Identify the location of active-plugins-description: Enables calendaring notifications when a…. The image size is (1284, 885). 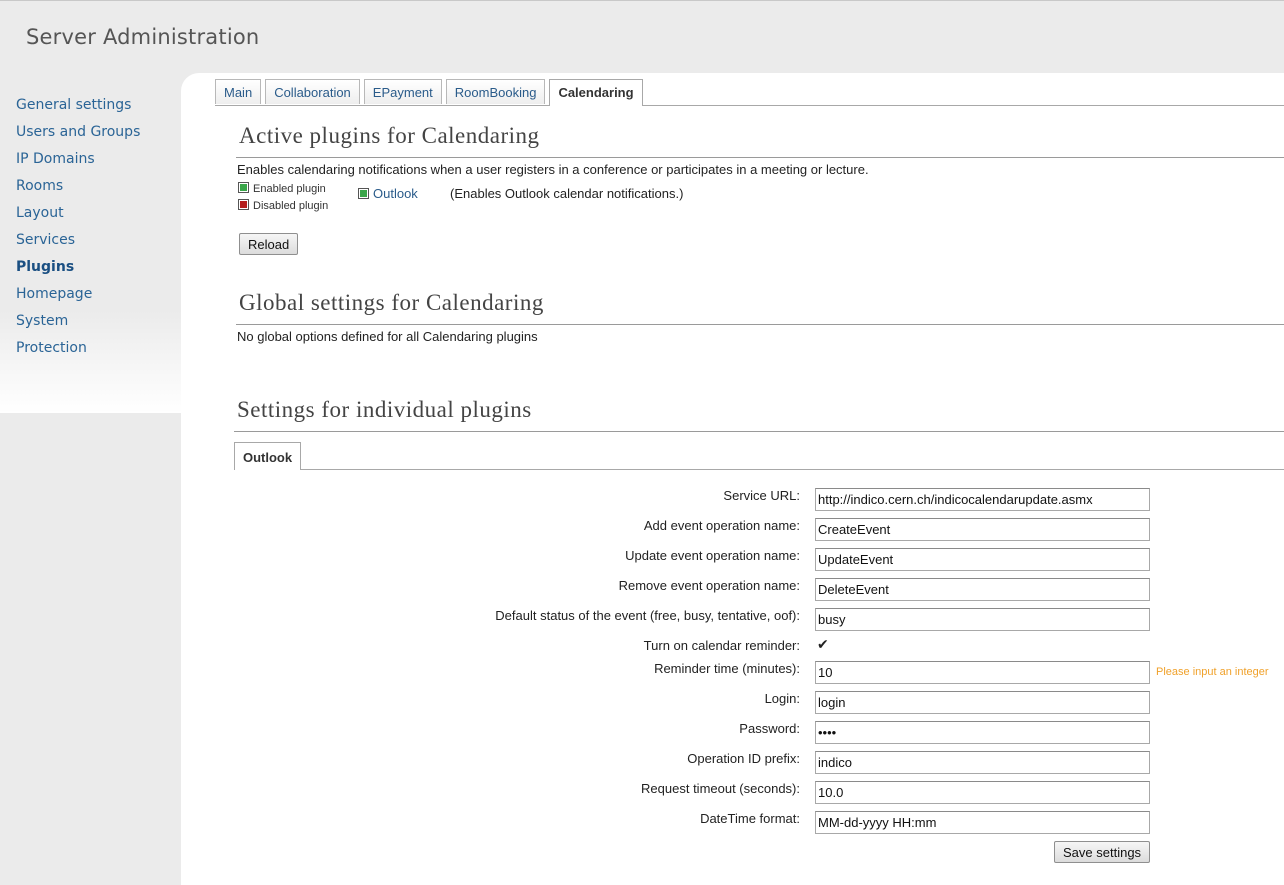
(553, 169).